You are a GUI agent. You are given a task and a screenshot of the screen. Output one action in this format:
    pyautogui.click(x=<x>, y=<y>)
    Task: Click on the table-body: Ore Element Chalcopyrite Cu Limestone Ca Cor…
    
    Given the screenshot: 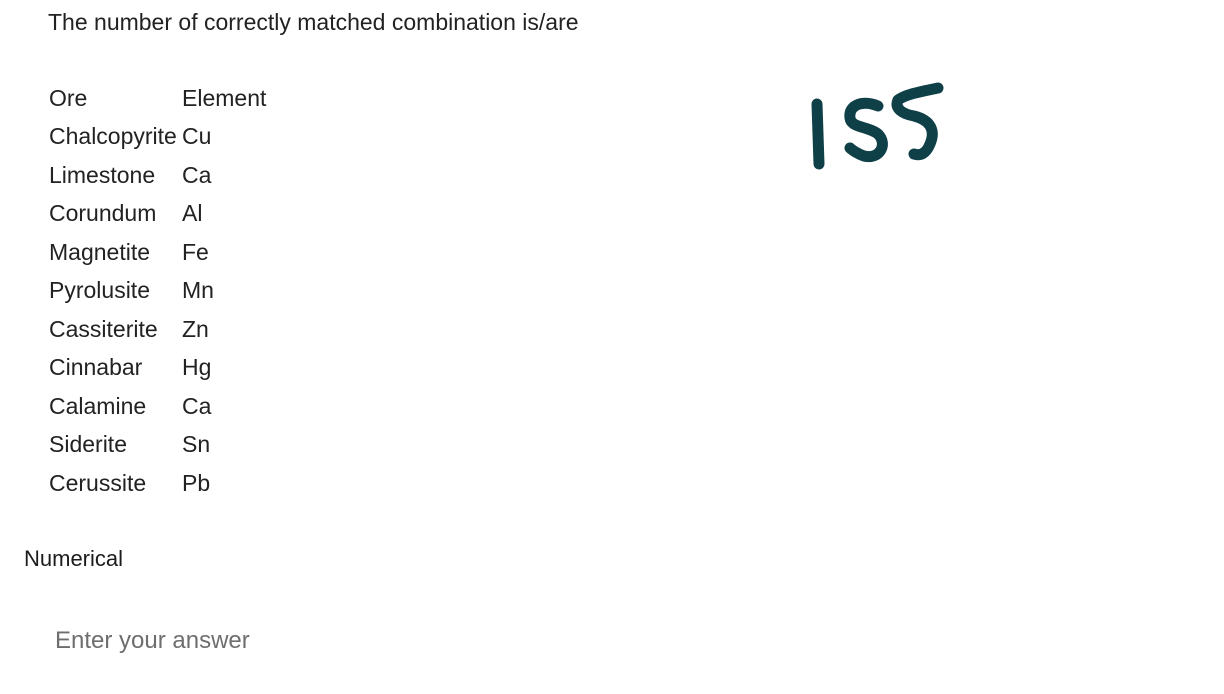 What is the action you would take?
    pyautogui.click(x=157, y=291)
    